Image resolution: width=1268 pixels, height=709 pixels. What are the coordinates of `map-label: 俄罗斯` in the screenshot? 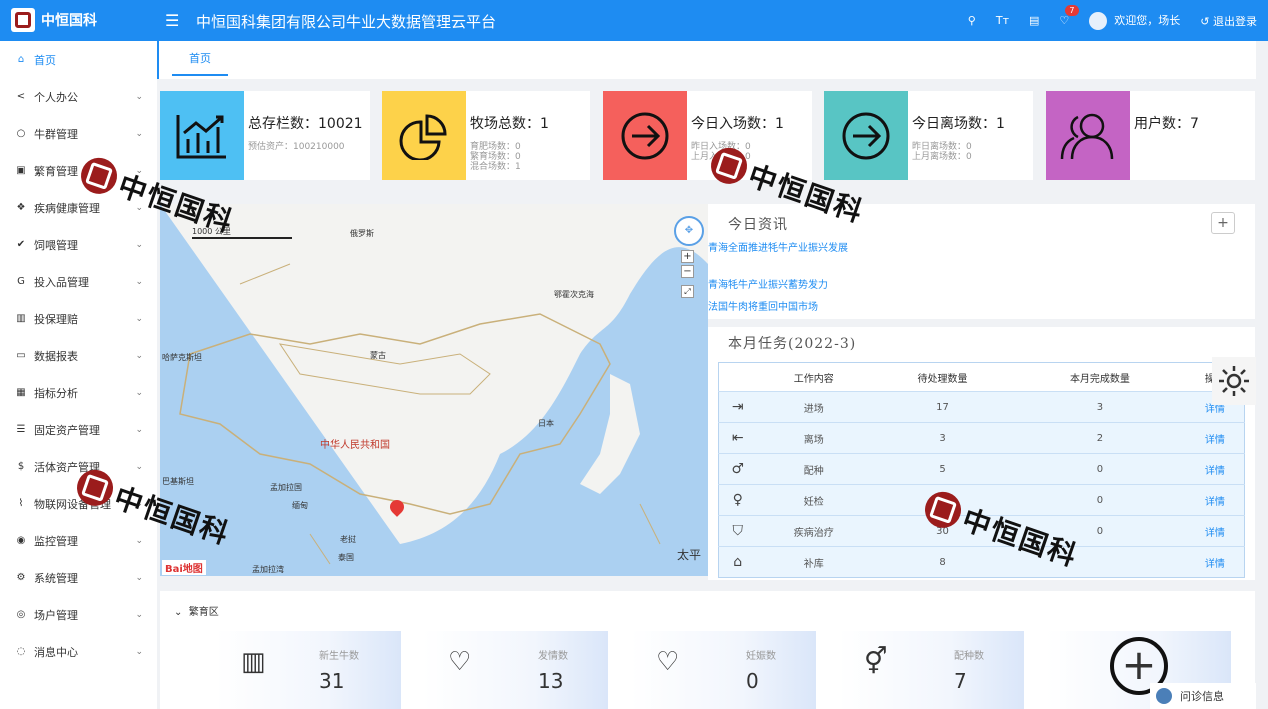 It's located at (362, 233).